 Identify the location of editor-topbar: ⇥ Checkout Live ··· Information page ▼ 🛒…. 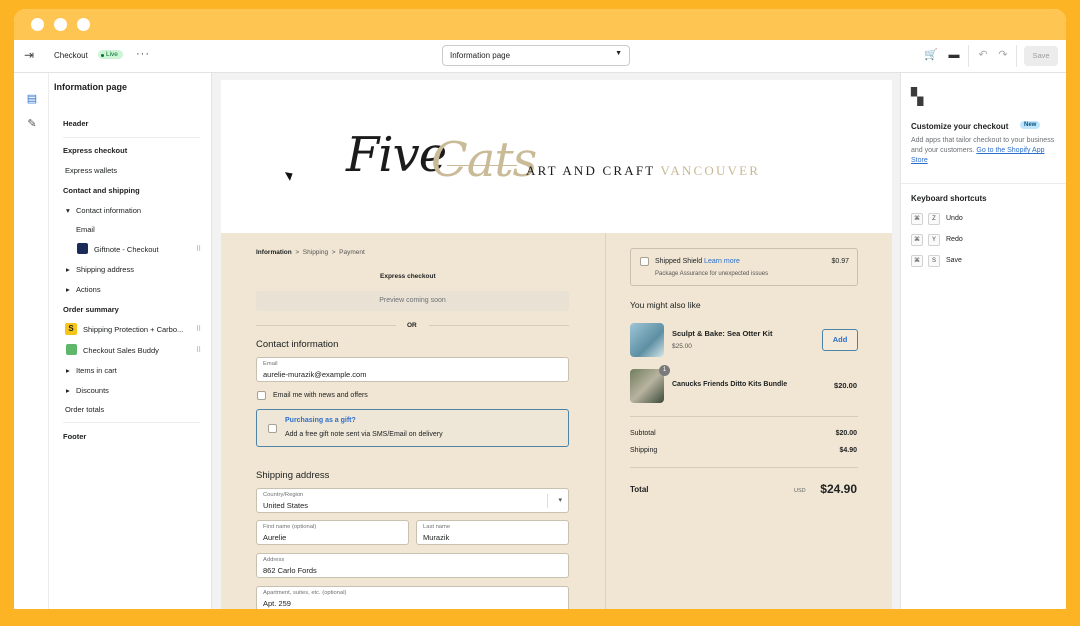
(540, 56).